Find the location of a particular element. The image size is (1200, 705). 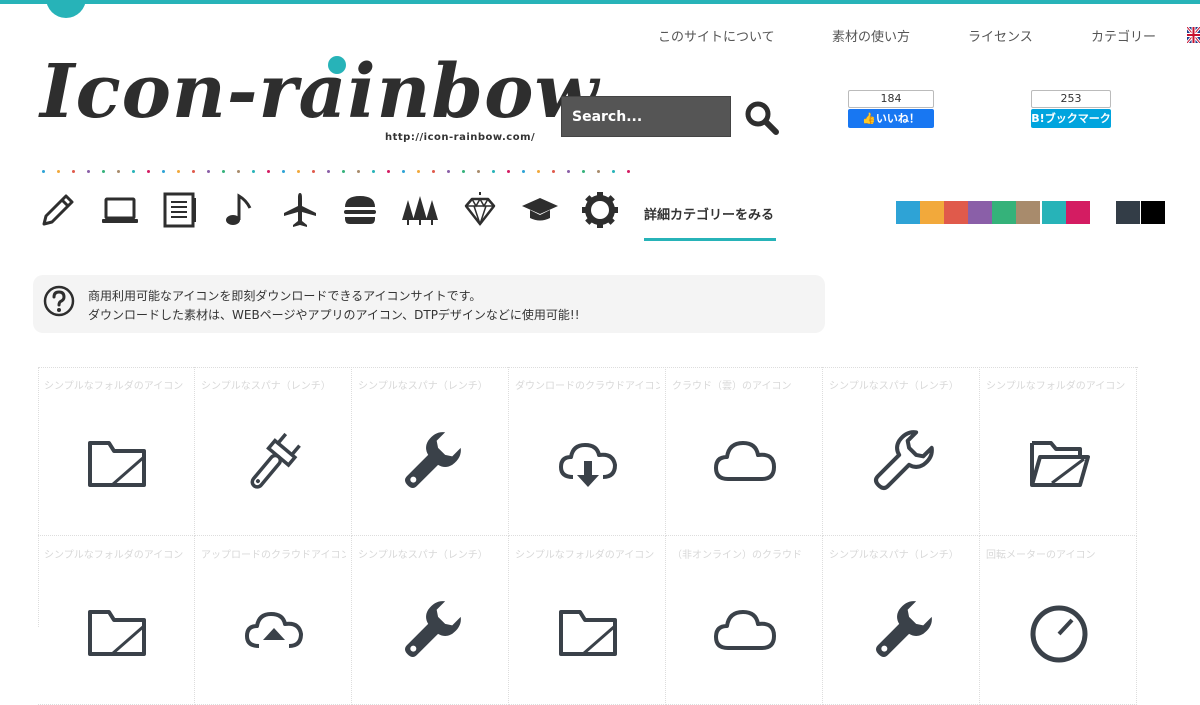

diamond-icon is located at coordinates (480, 210).